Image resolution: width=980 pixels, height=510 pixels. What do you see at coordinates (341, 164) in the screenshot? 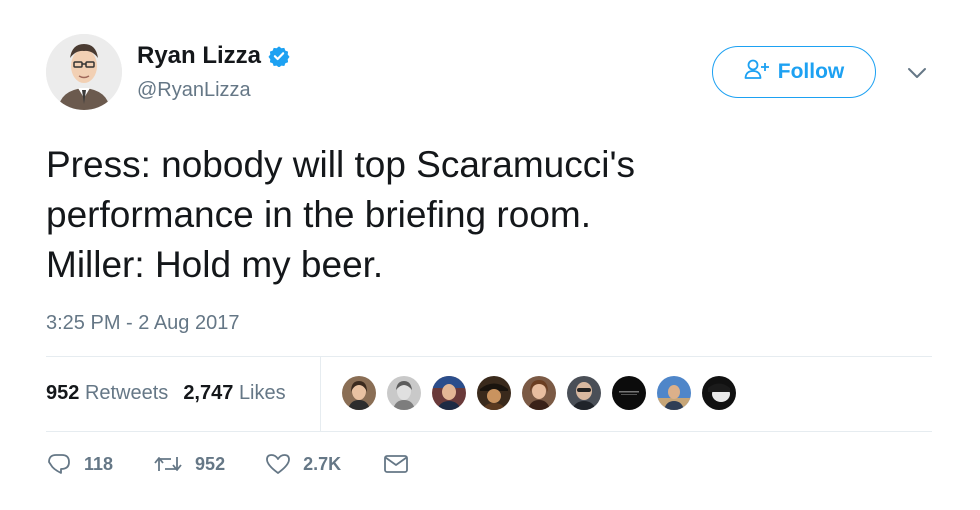
I see `tweet-line: Press: nobody will top Scaramucci's` at bounding box center [341, 164].